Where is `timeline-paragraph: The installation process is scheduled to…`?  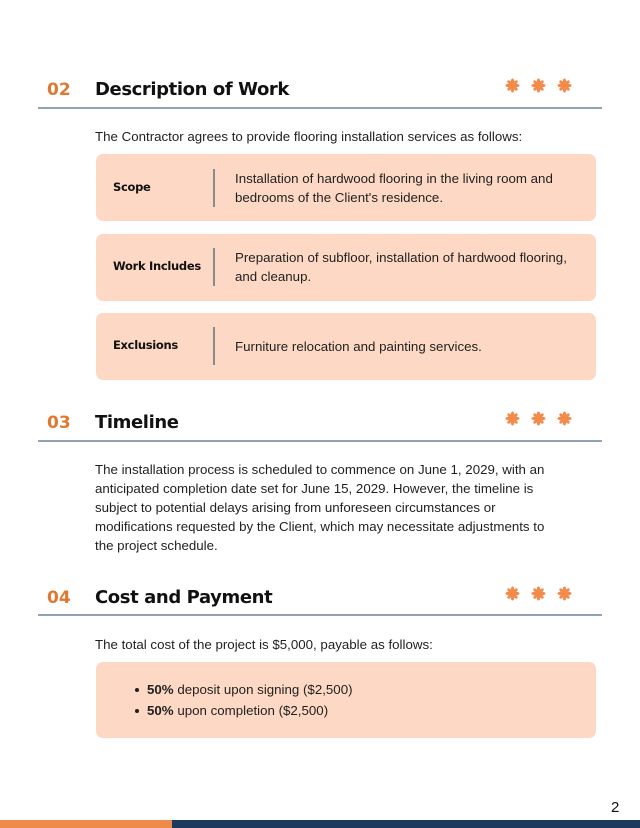 timeline-paragraph: The installation process is scheduled to… is located at coordinates (320, 507).